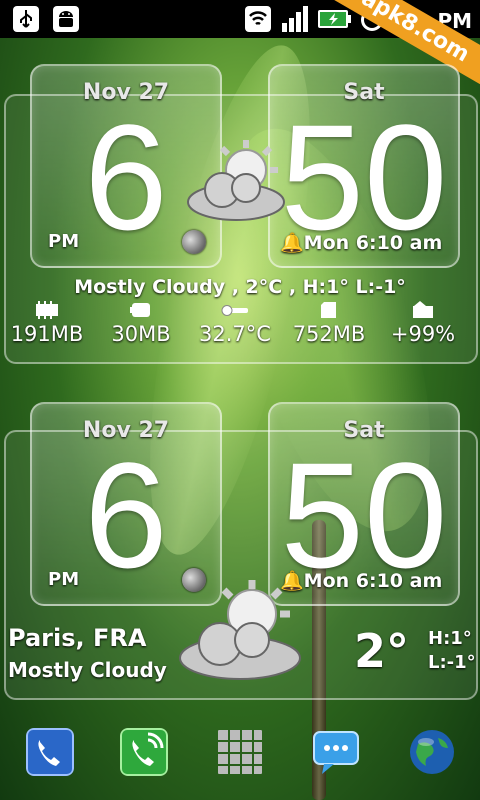  What do you see at coordinates (141, 334) in the screenshot?
I see `stat-battery-value: 30MB` at bounding box center [141, 334].